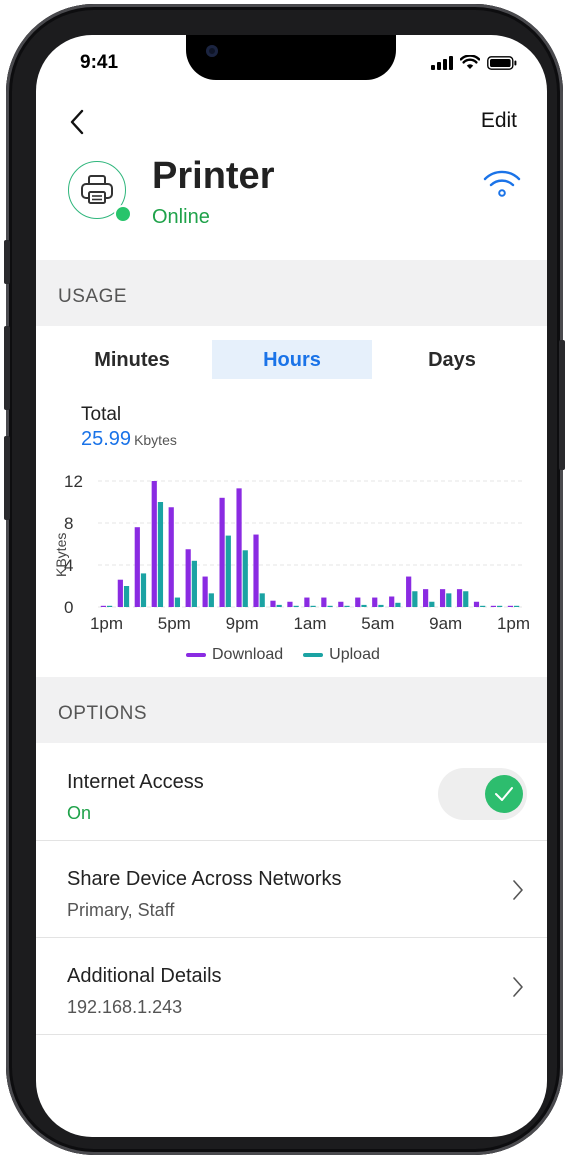 The width and height of the screenshot is (569, 1159). I want to click on usage-tabs: Minutes Hours Days, so click(291, 360).